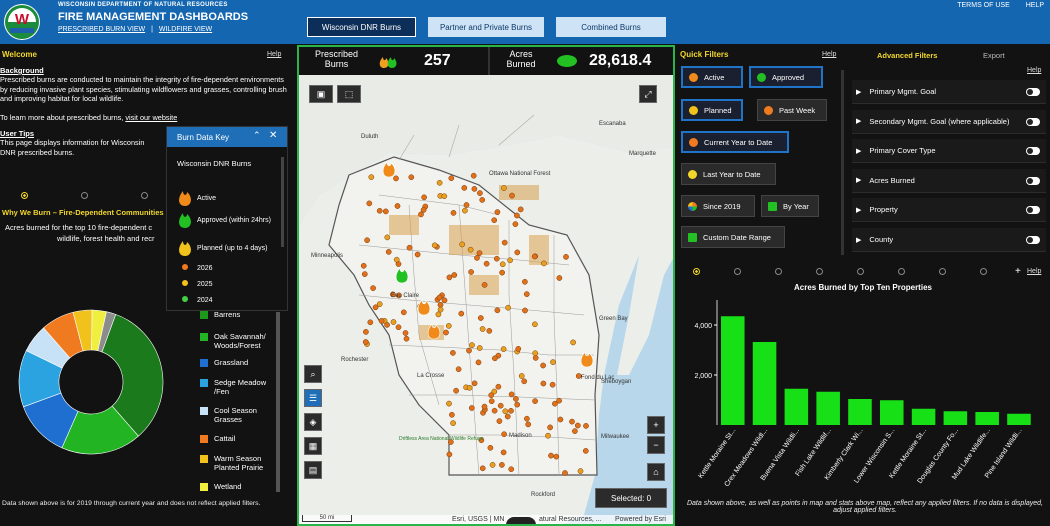 The width and height of the screenshot is (1050, 526). Describe the element at coordinates (240, 415) in the screenshot. I see `community-legend-item: Cool Season Grasses` at that location.